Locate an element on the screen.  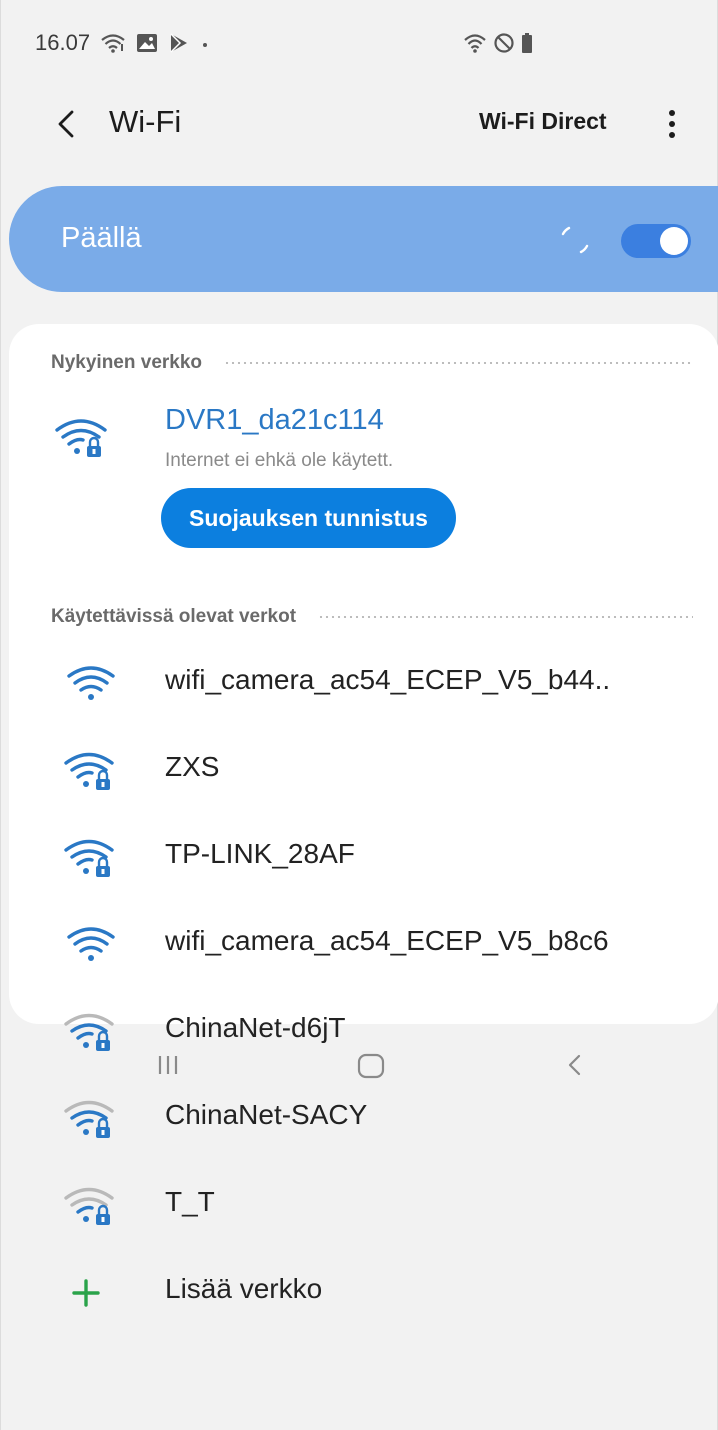
chevron-left-icon is located at coordinates (66, 124).